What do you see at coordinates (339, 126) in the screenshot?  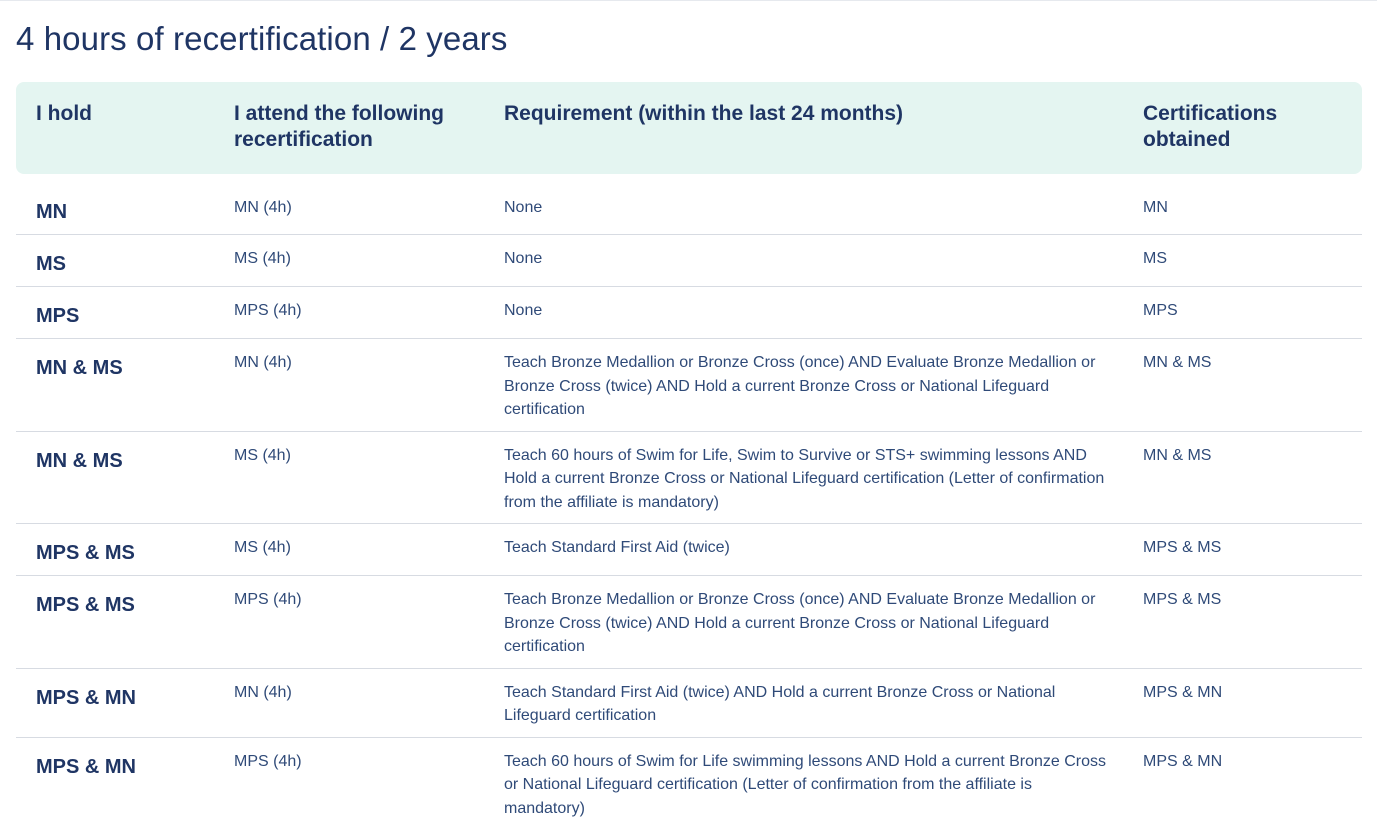 I see `column-header-attend: I attend the following recertification` at bounding box center [339, 126].